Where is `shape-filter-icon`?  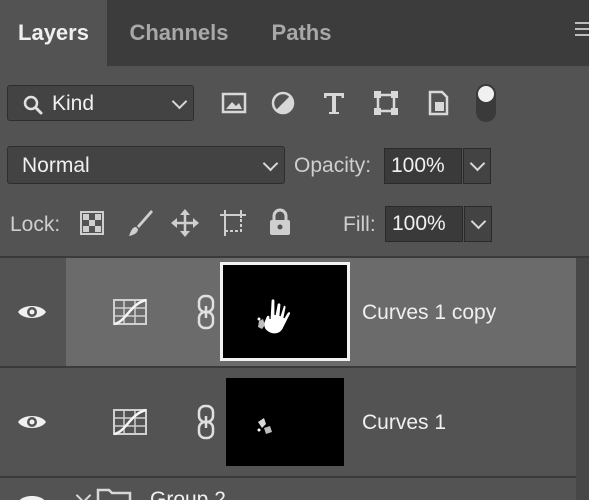 shape-filter-icon is located at coordinates (386, 103).